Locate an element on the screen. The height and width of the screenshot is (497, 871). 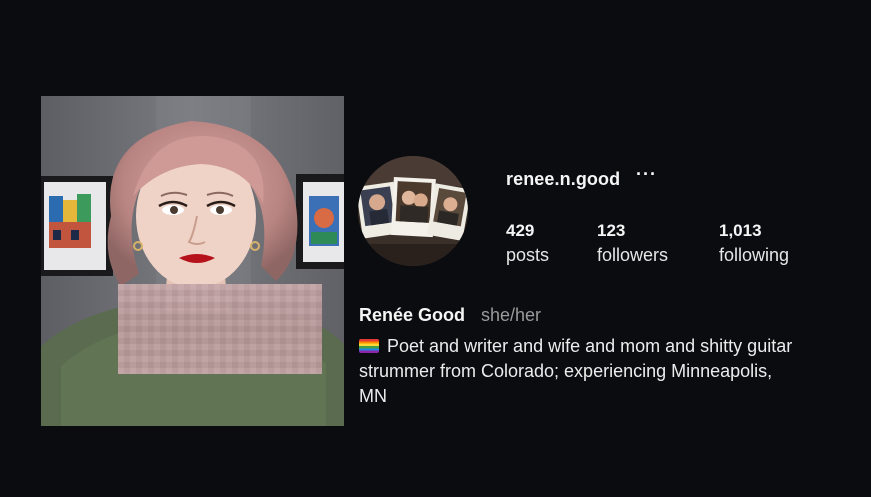
username: renee.n.good is located at coordinates (563, 179).